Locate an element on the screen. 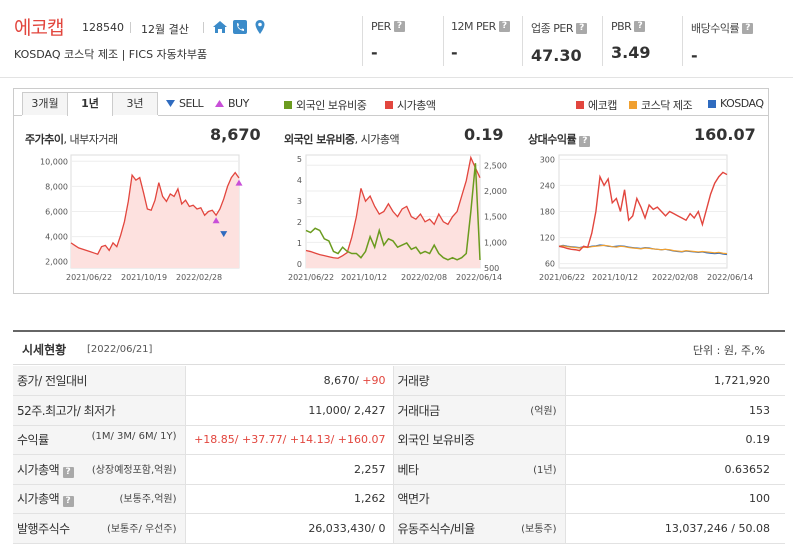 Image resolution: width=793 pixels, height=555 pixels. row-label: 시가총액 ? (상장예정포함,억원) is located at coordinates (99, 469).